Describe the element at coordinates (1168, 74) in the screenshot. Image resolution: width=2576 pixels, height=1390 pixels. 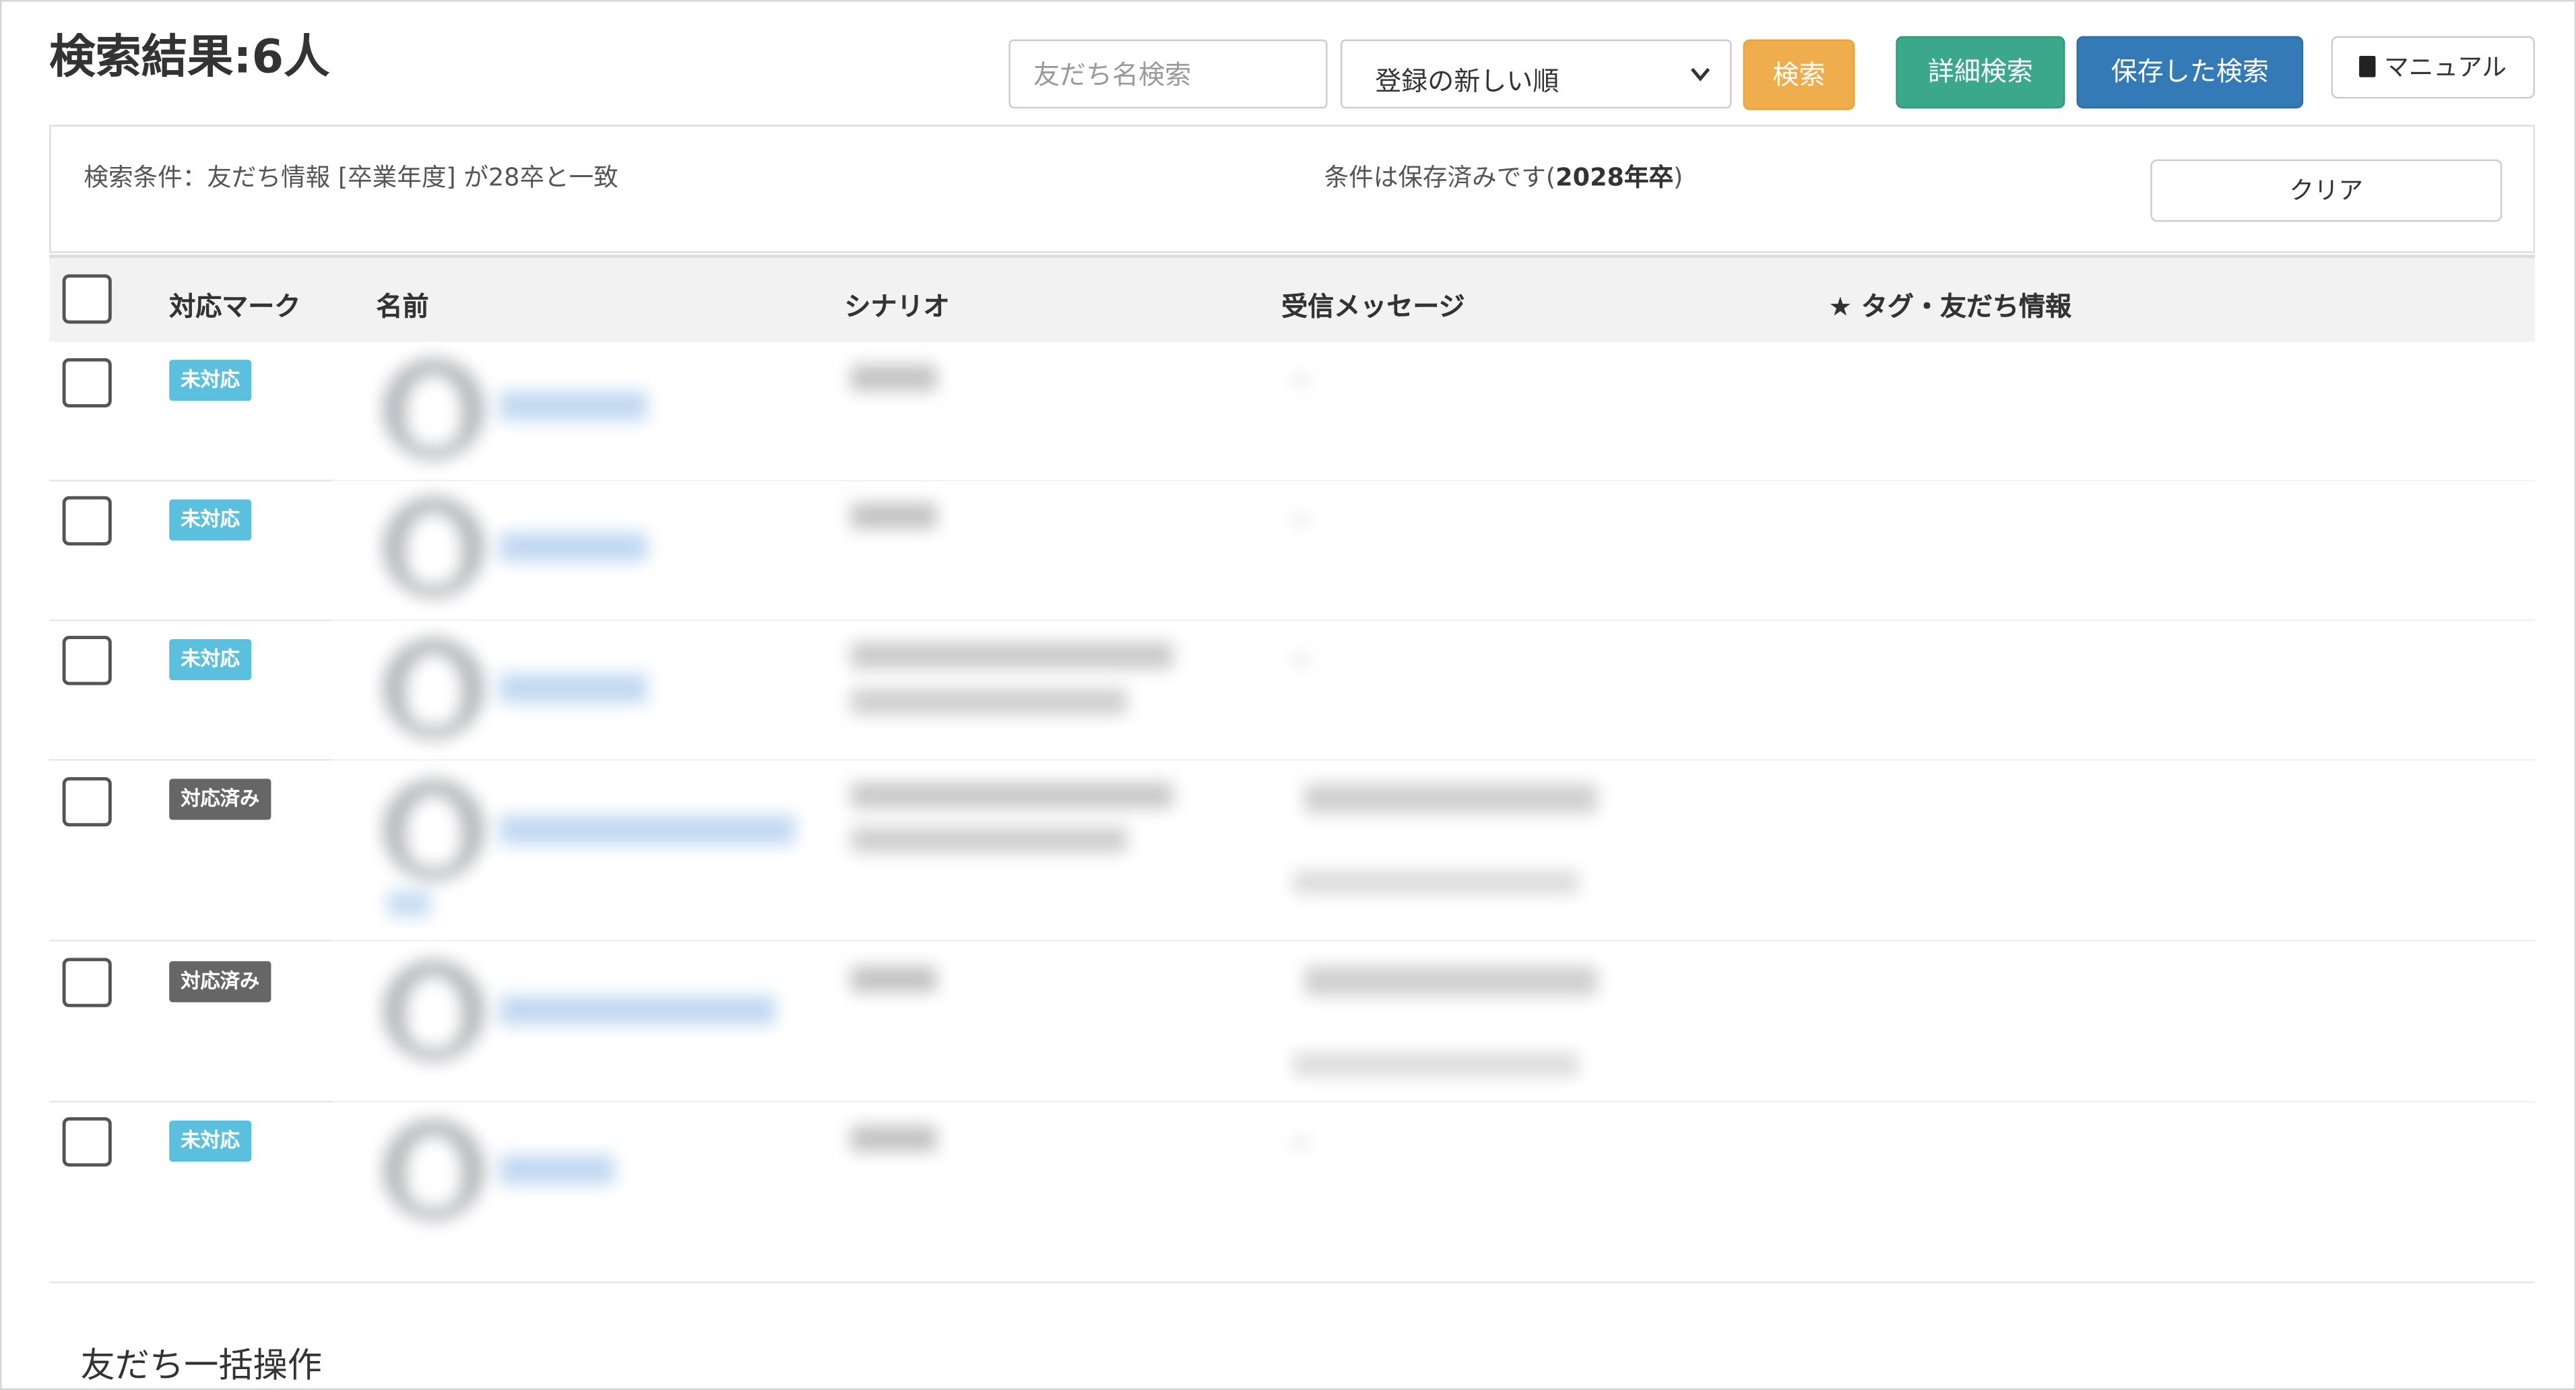
I see `friend-name-search-input` at that location.